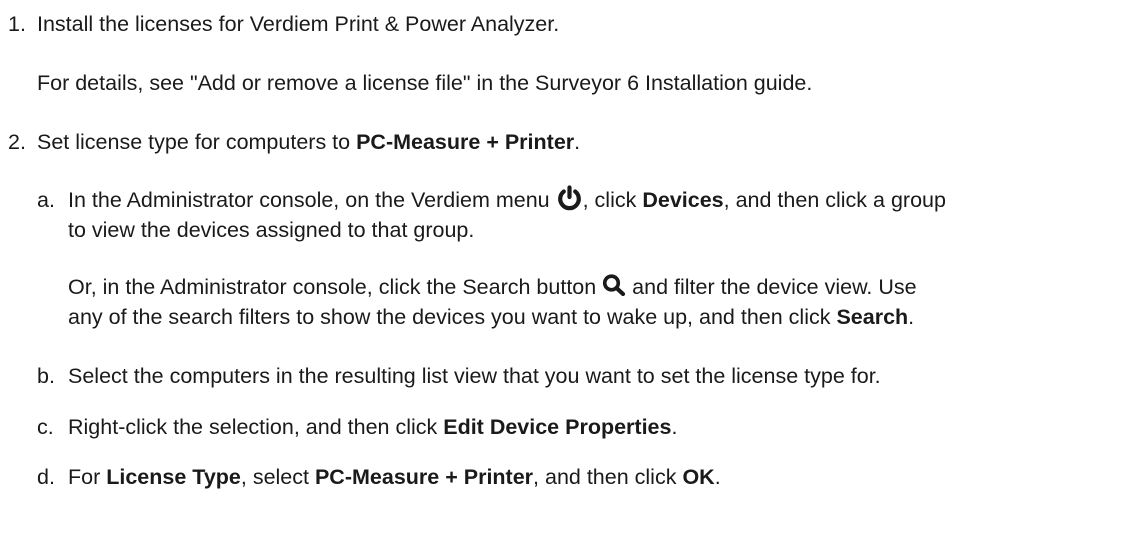  I want to click on substep-c-letter: c., so click(45, 427).